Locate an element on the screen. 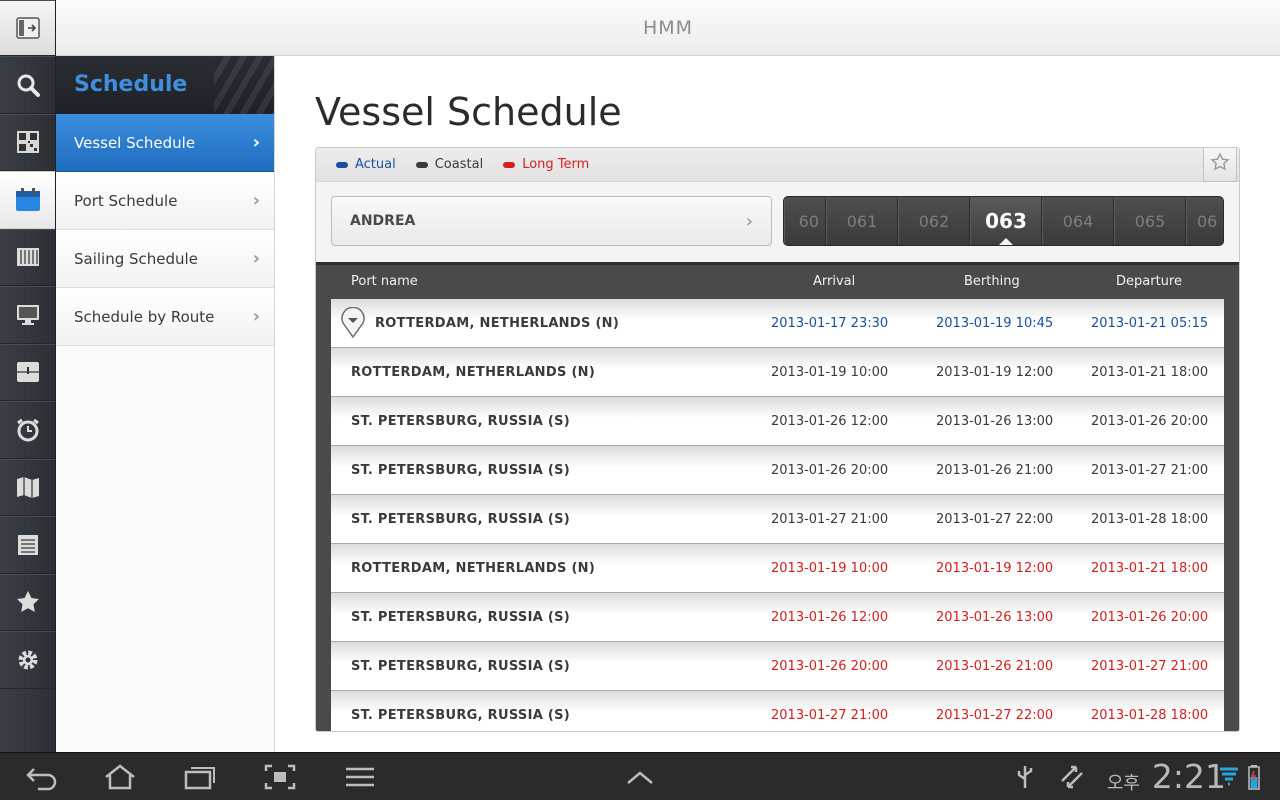 The height and width of the screenshot is (800, 1280). arrival-time: 2013-01-27 21:00 is located at coordinates (830, 519).